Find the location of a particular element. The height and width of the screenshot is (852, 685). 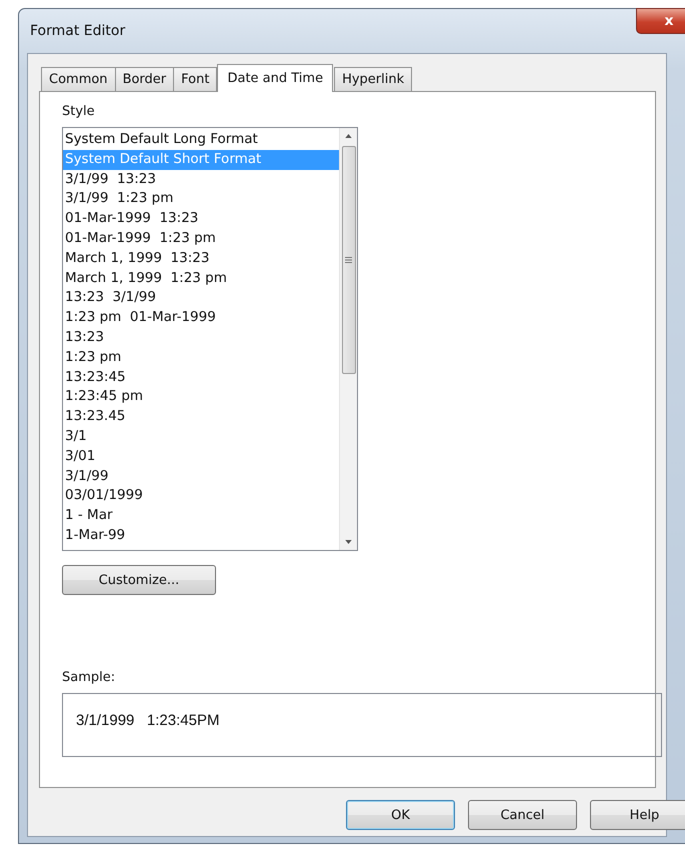

window-title: Format Editor is located at coordinates (78, 31).